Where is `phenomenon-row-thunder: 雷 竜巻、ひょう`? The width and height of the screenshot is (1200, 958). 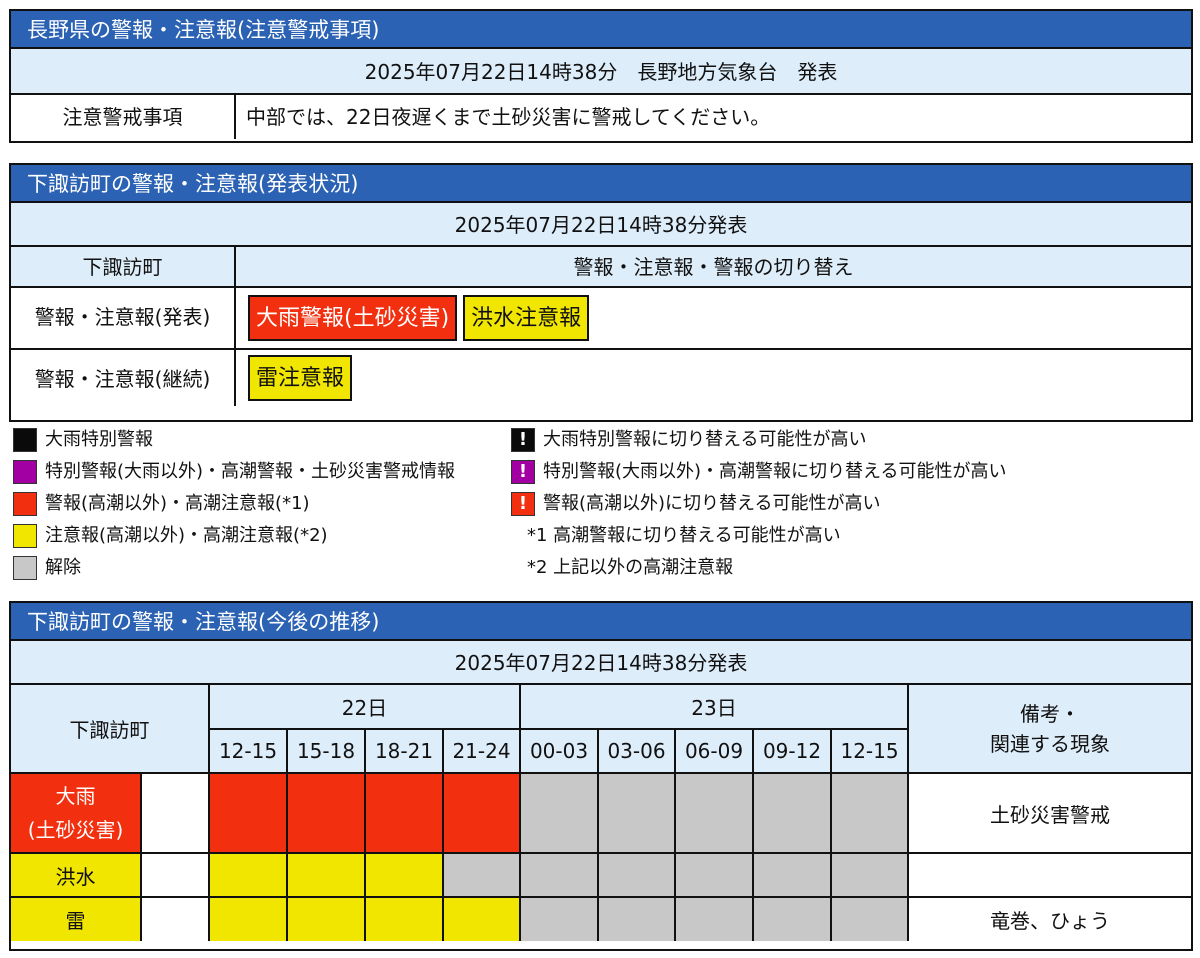 phenomenon-row-thunder: 雷 竜巻、ひょう is located at coordinates (601, 918).